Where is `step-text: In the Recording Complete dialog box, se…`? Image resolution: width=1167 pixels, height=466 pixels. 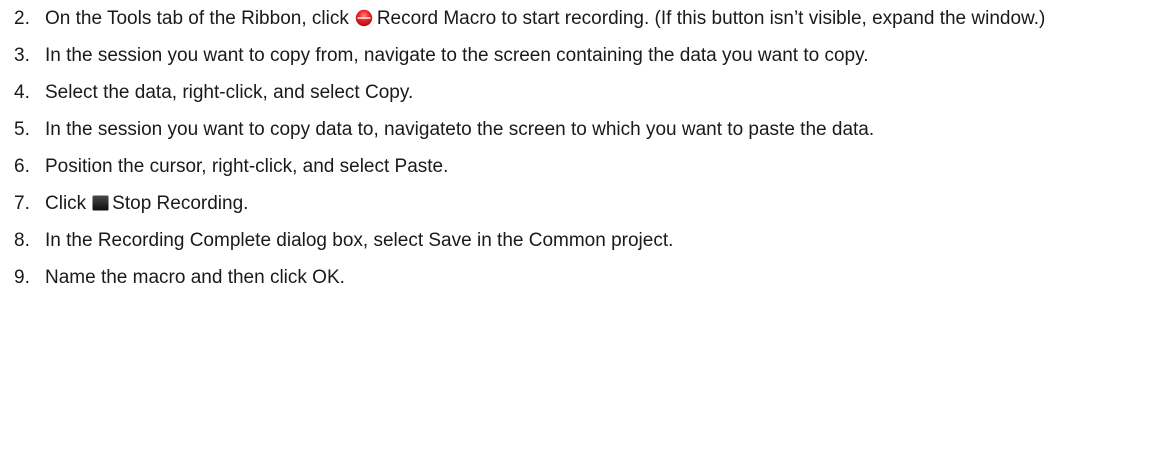 step-text: In the Recording Complete dialog box, se… is located at coordinates (359, 240).